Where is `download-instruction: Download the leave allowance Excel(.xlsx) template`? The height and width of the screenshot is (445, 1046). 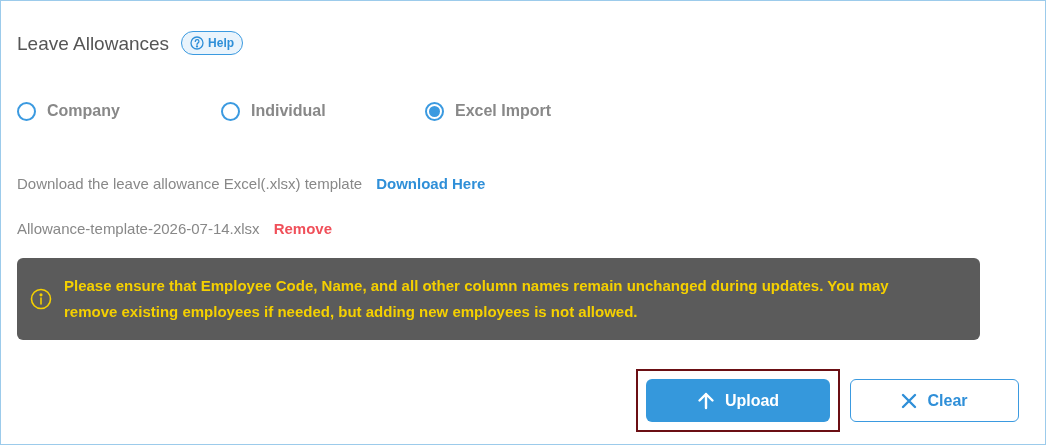 download-instruction: Download the leave allowance Excel(.xlsx) template is located at coordinates (190, 184).